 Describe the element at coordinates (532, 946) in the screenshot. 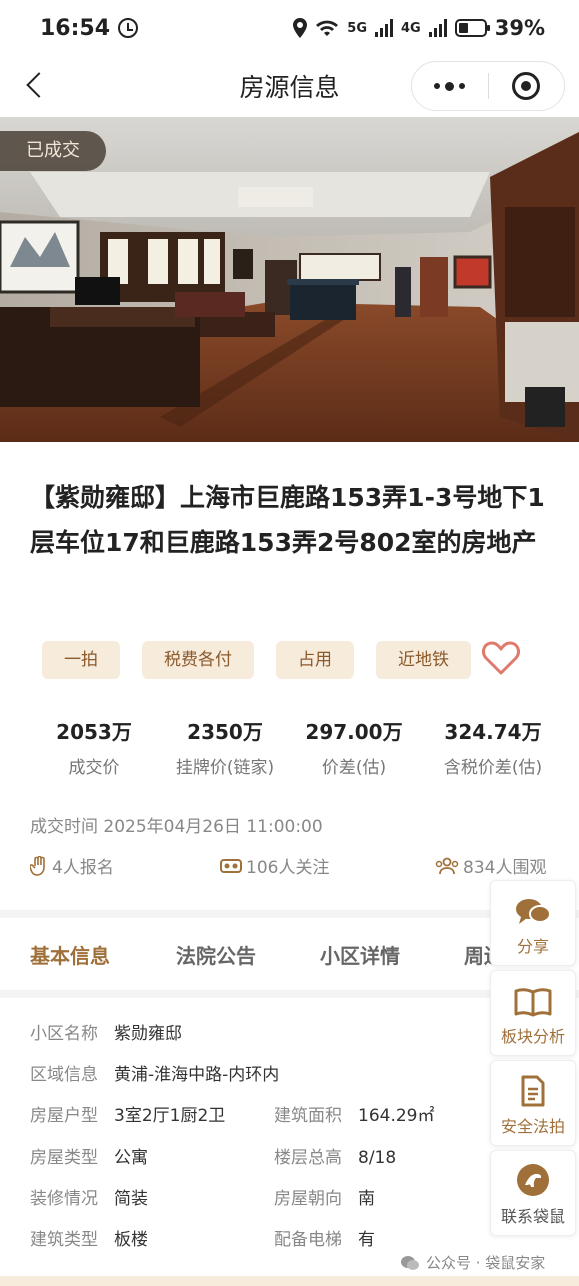

I see `share-label: 分享` at that location.